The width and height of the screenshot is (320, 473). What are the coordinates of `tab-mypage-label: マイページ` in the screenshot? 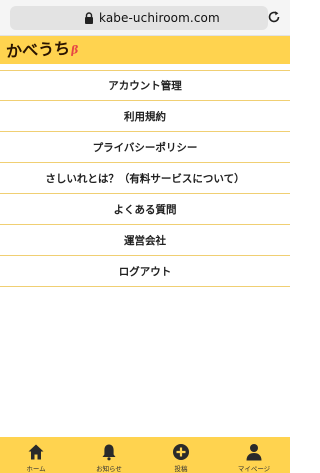 It's located at (254, 469).